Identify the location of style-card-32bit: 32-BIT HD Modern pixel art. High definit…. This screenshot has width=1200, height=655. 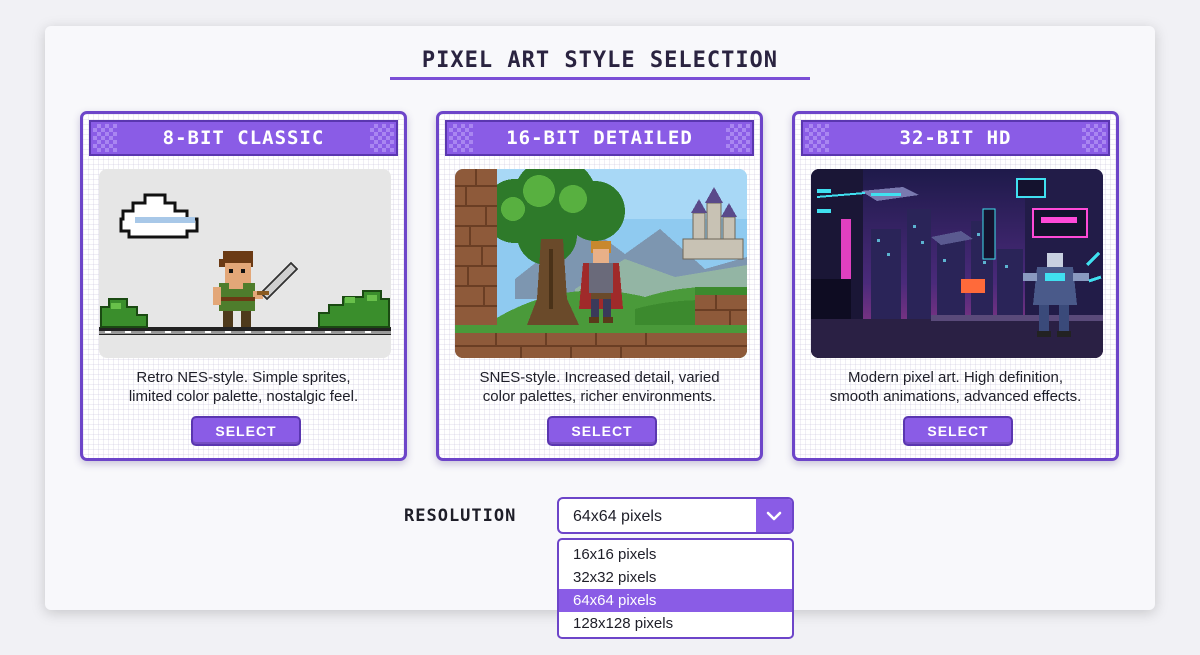
(955, 286).